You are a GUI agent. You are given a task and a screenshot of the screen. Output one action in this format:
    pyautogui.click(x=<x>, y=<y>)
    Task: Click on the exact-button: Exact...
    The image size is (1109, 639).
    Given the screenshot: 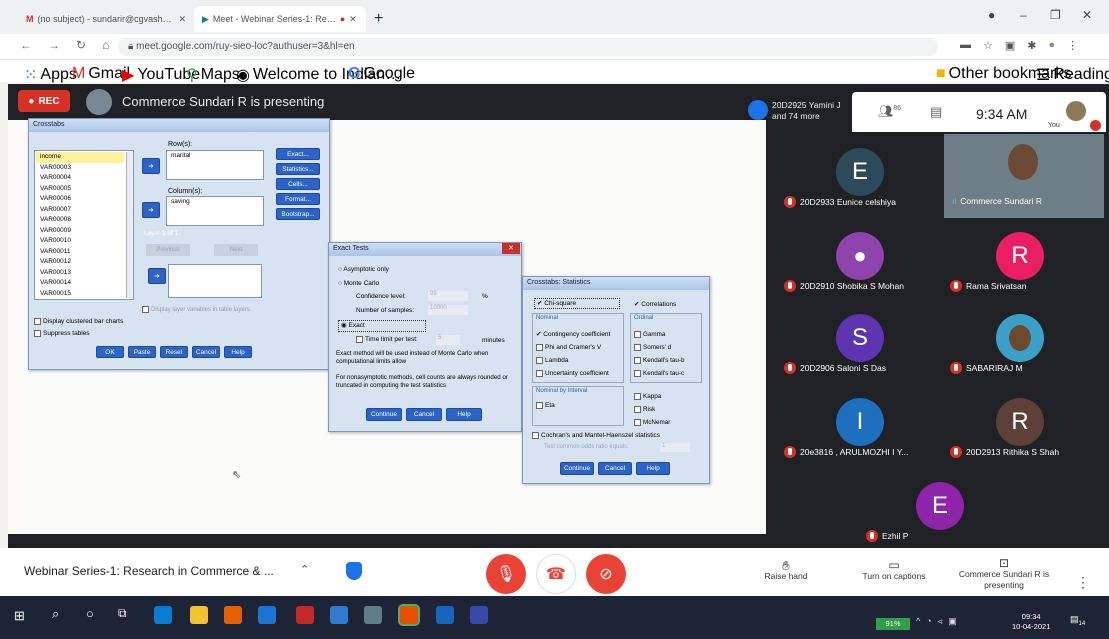 What is the action you would take?
    pyautogui.click(x=298, y=154)
    